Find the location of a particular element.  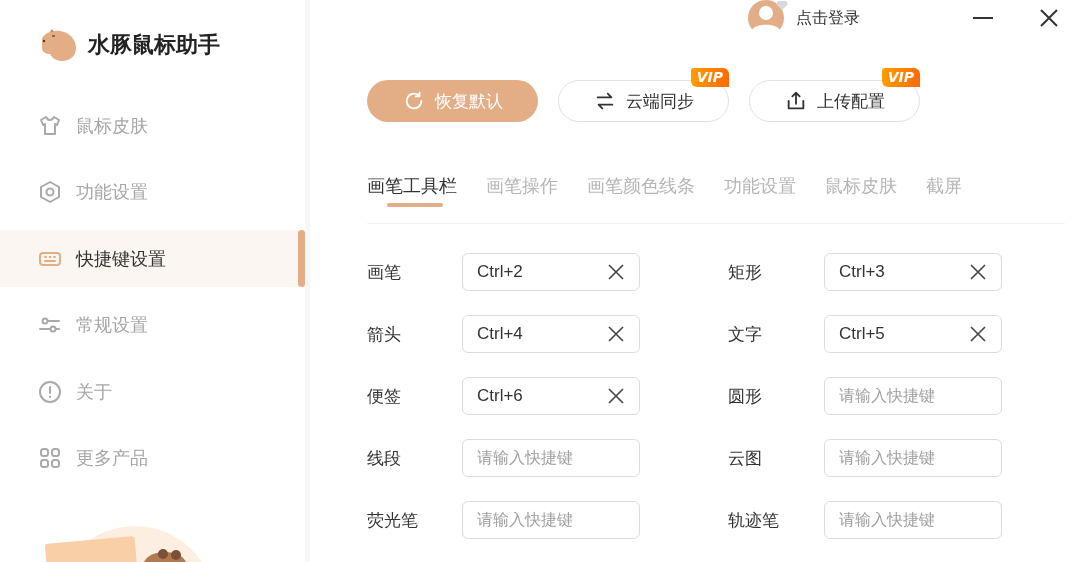

sidebar-item: 关于 is located at coordinates (152, 391).